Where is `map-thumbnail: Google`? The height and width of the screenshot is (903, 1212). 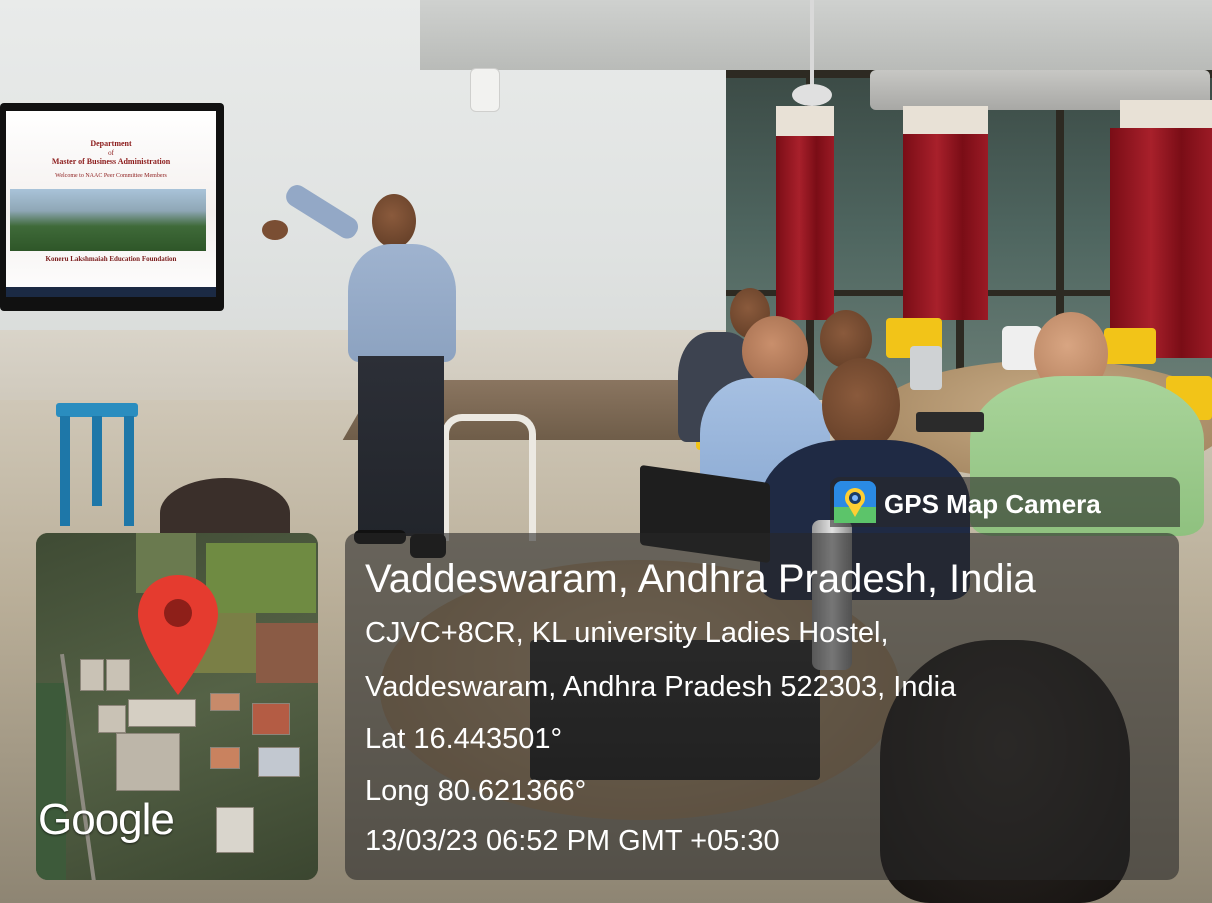 map-thumbnail: Google is located at coordinates (177, 706).